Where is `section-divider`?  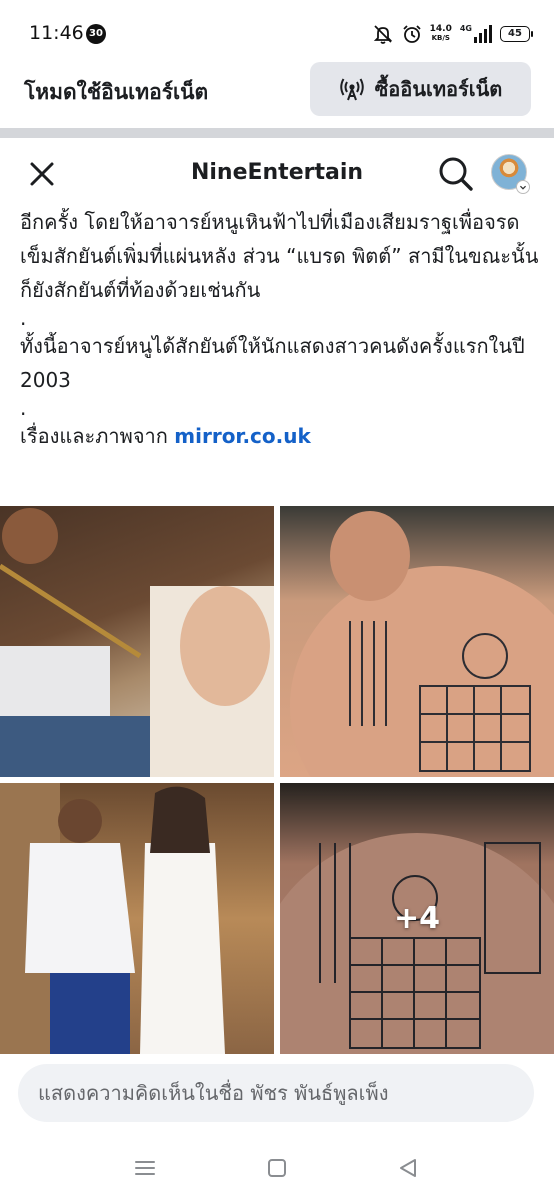
section-divider is located at coordinates (277, 133).